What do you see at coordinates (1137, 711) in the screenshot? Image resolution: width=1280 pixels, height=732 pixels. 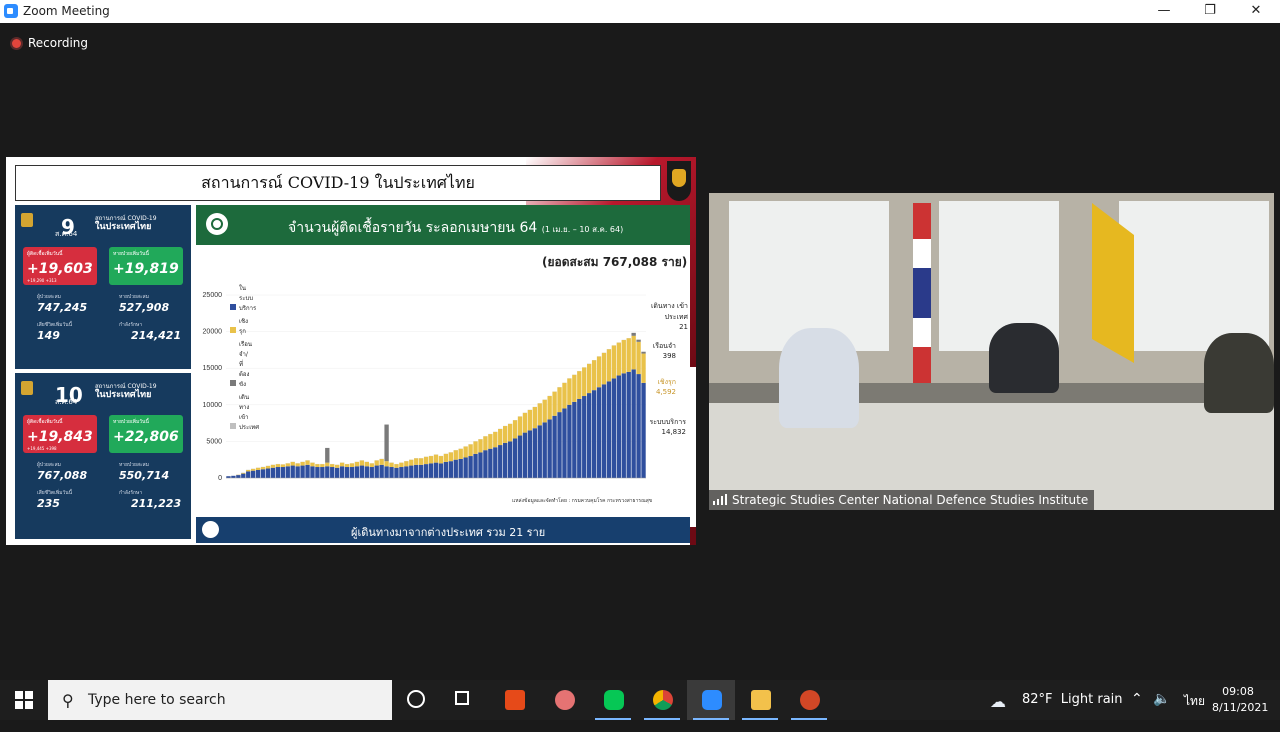 I see `show-hidden-icons-icon: ⌃` at bounding box center [1137, 711].